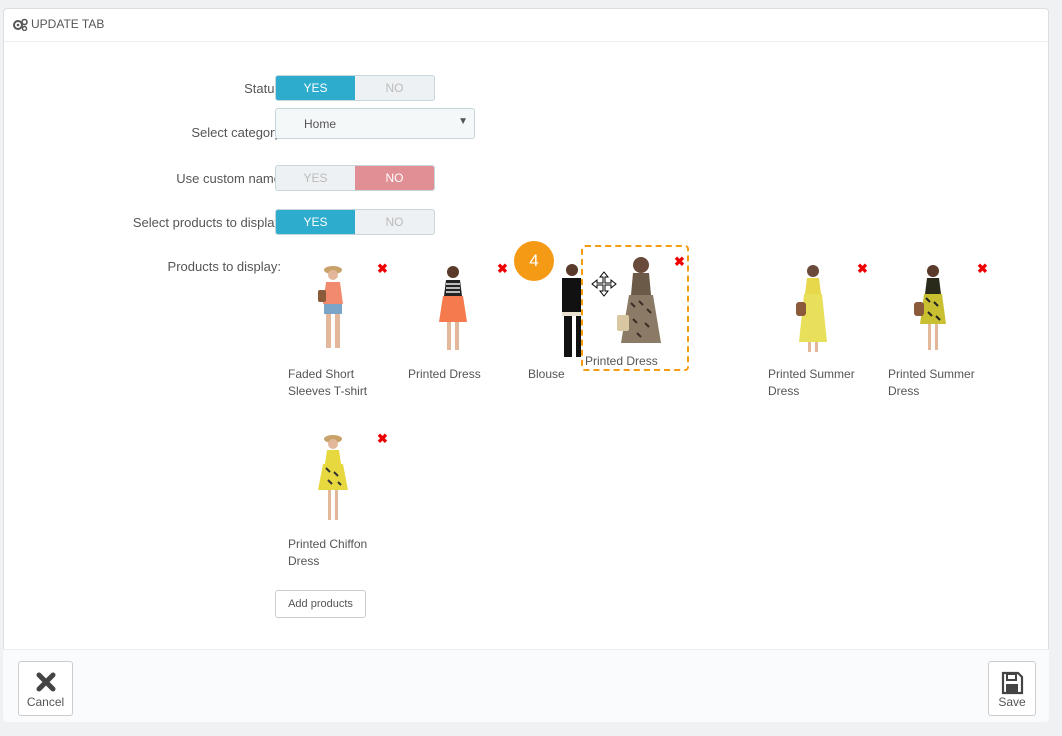  Describe the element at coordinates (320, 604) in the screenshot. I see `add-products-button: Add products` at that location.